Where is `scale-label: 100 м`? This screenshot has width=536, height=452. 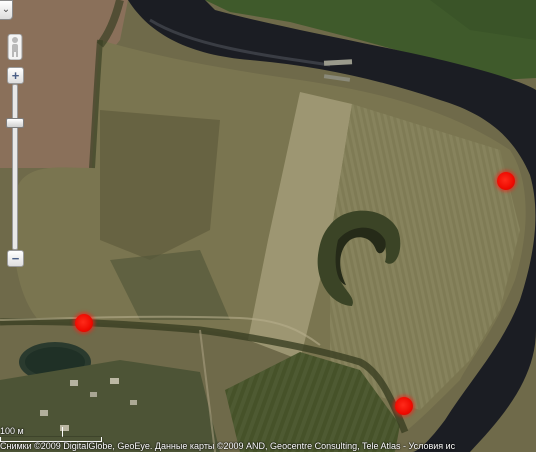
scale-label: 100 м is located at coordinates (12, 431).